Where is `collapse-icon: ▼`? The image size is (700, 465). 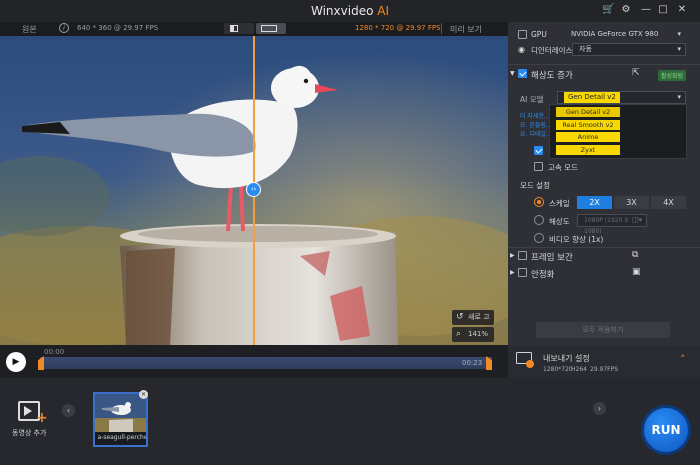
collapse-icon: ▼ is located at coordinates (512, 73).